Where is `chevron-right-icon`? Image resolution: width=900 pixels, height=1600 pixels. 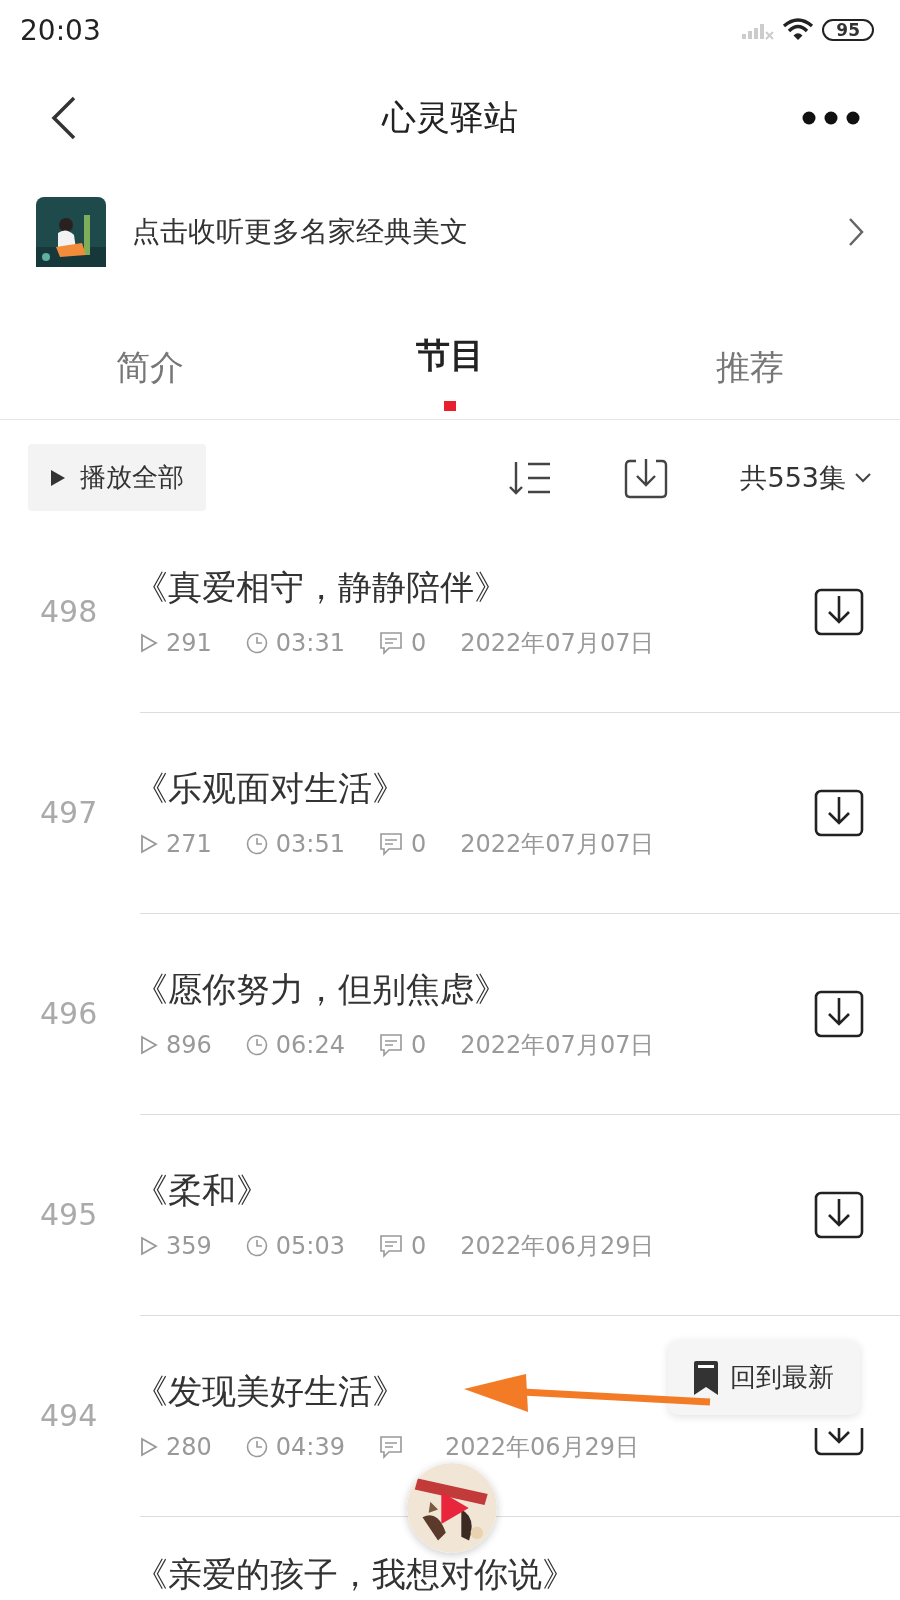 chevron-right-icon is located at coordinates (856, 232).